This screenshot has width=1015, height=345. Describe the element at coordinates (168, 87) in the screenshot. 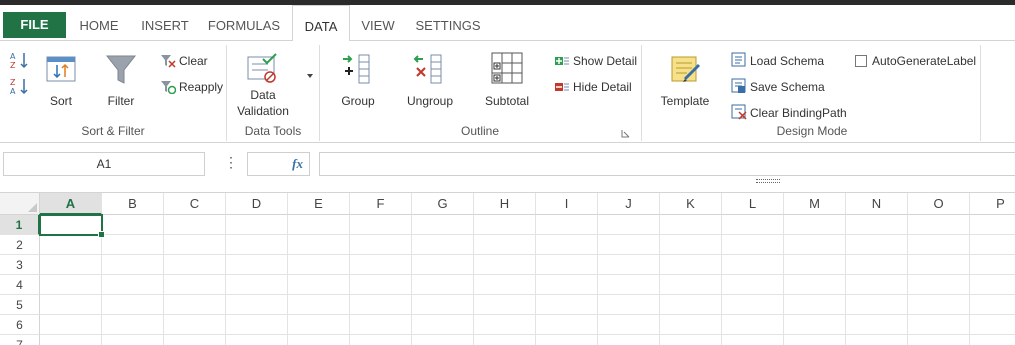

I see `reapply-filter-icon` at that location.